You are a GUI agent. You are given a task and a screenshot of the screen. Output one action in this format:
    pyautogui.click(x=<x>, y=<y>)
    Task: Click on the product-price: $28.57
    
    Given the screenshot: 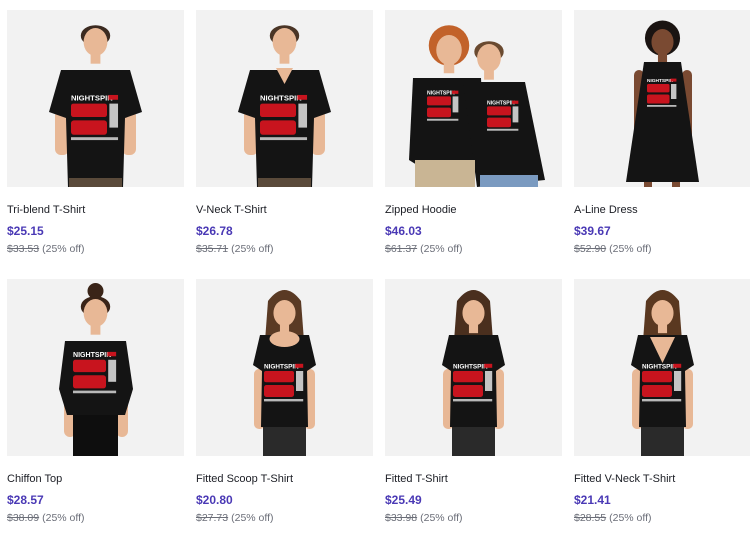 What is the action you would take?
    pyautogui.click(x=25, y=500)
    